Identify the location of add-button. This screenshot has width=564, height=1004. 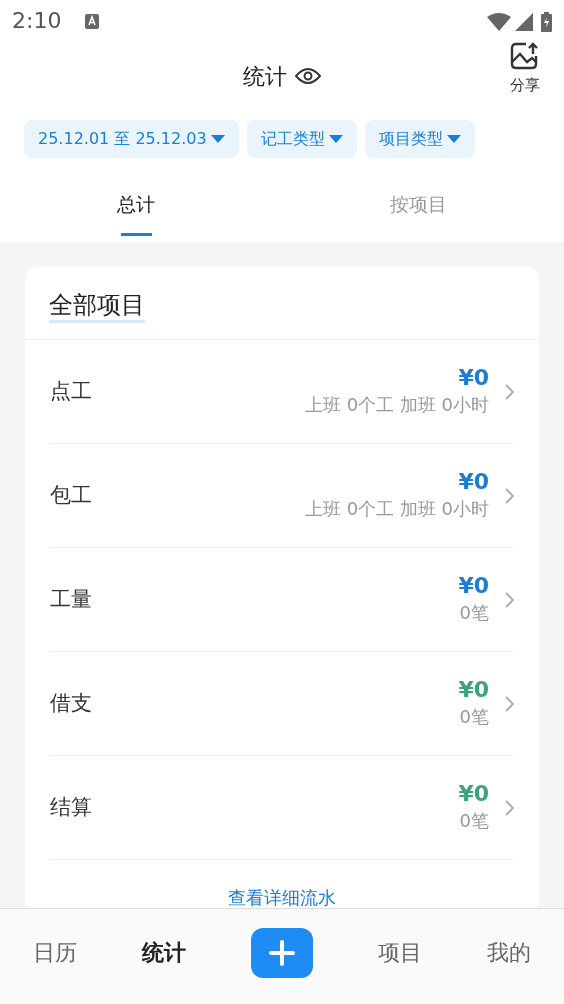
(281, 952).